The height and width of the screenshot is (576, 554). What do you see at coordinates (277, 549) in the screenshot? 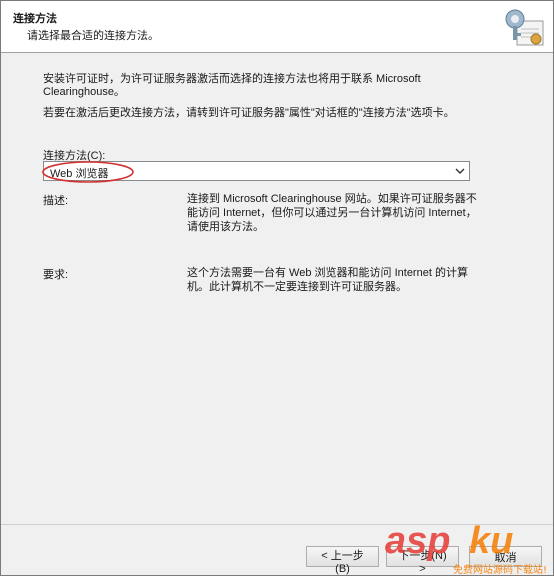
I see `wizard-footer: < 上一步(B) 下一步(N) > 取消` at bounding box center [277, 549].